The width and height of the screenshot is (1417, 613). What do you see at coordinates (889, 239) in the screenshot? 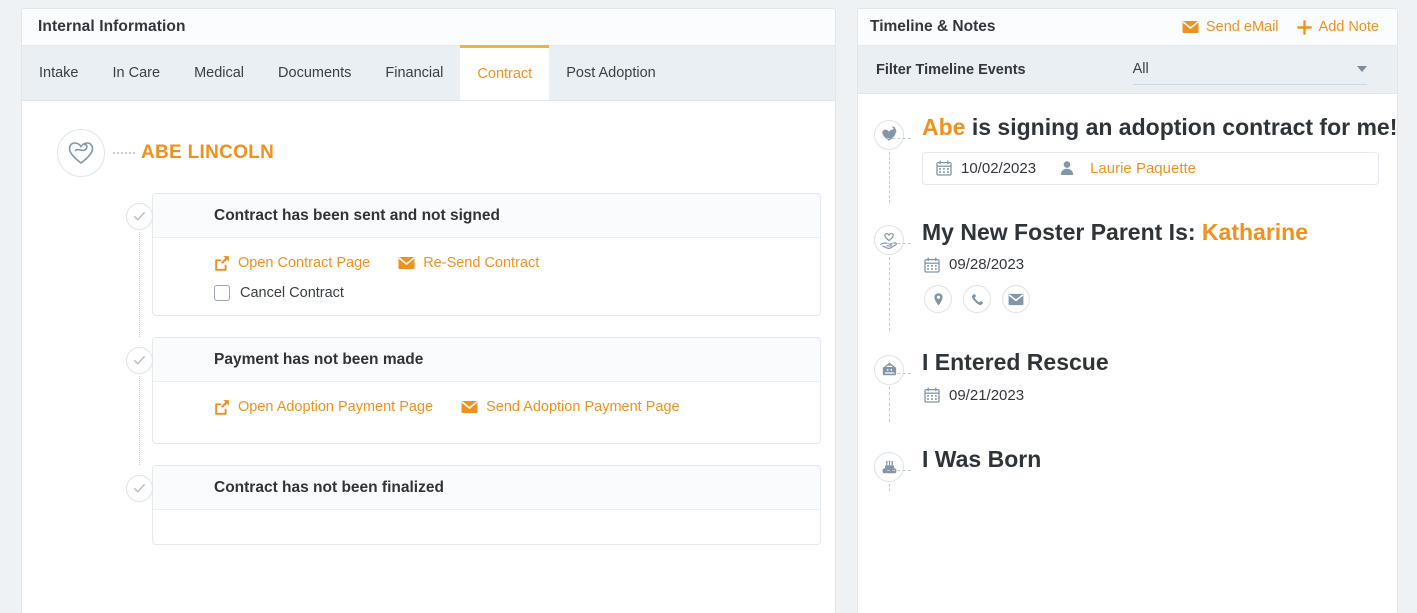
I see `hand-heart-icon` at bounding box center [889, 239].